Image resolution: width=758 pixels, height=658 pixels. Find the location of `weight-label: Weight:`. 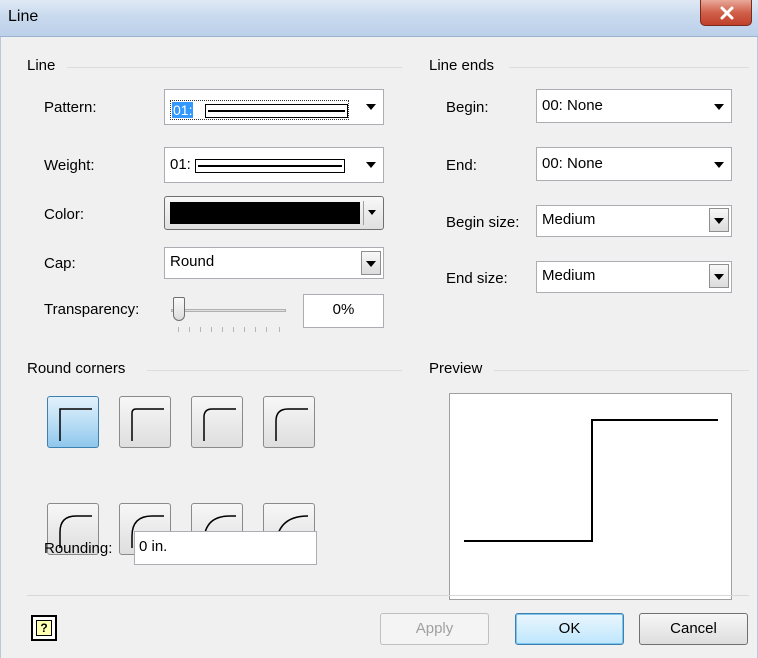

weight-label: Weight: is located at coordinates (69, 165).